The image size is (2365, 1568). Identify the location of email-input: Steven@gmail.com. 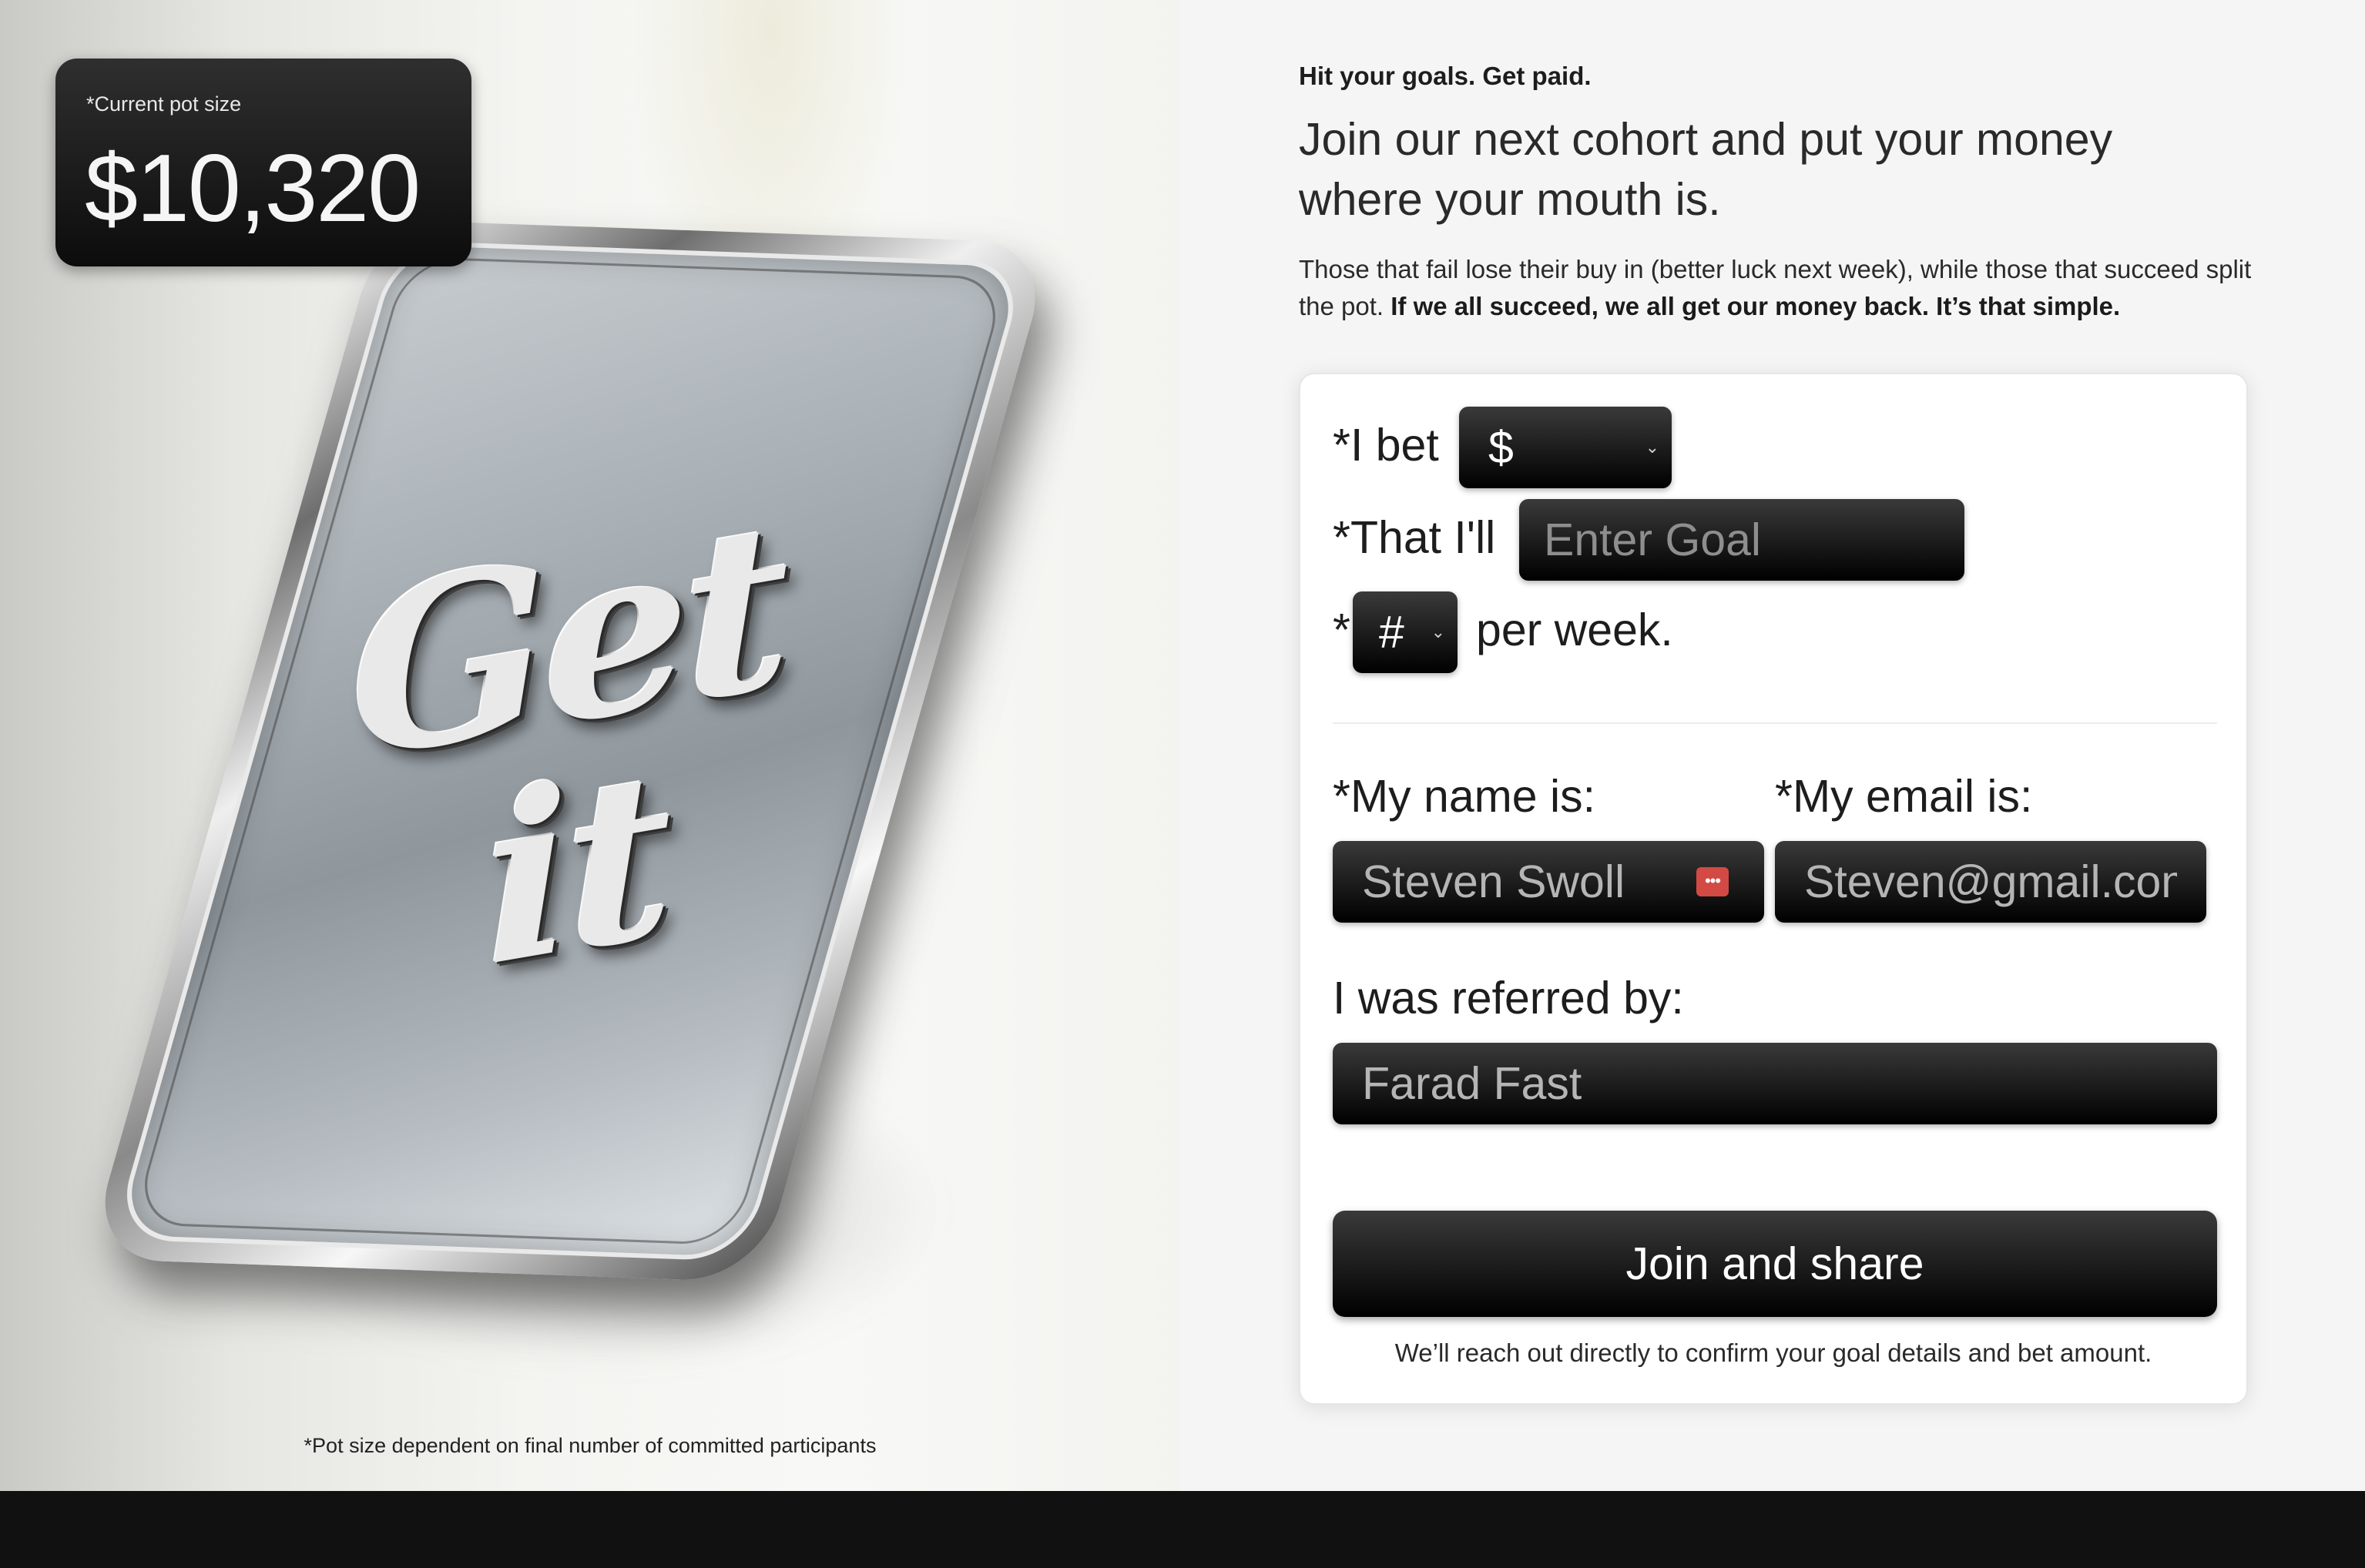
(1990, 882).